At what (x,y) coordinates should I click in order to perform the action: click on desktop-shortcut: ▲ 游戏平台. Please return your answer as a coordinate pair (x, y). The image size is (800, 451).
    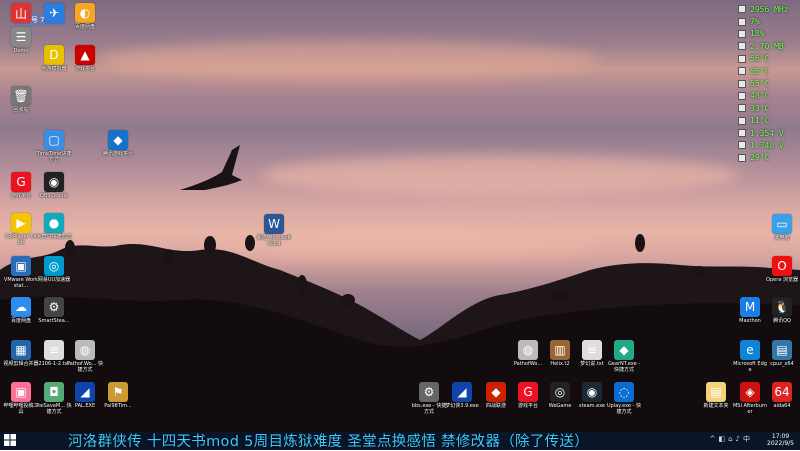
    Looking at the image, I should click on (85, 58).